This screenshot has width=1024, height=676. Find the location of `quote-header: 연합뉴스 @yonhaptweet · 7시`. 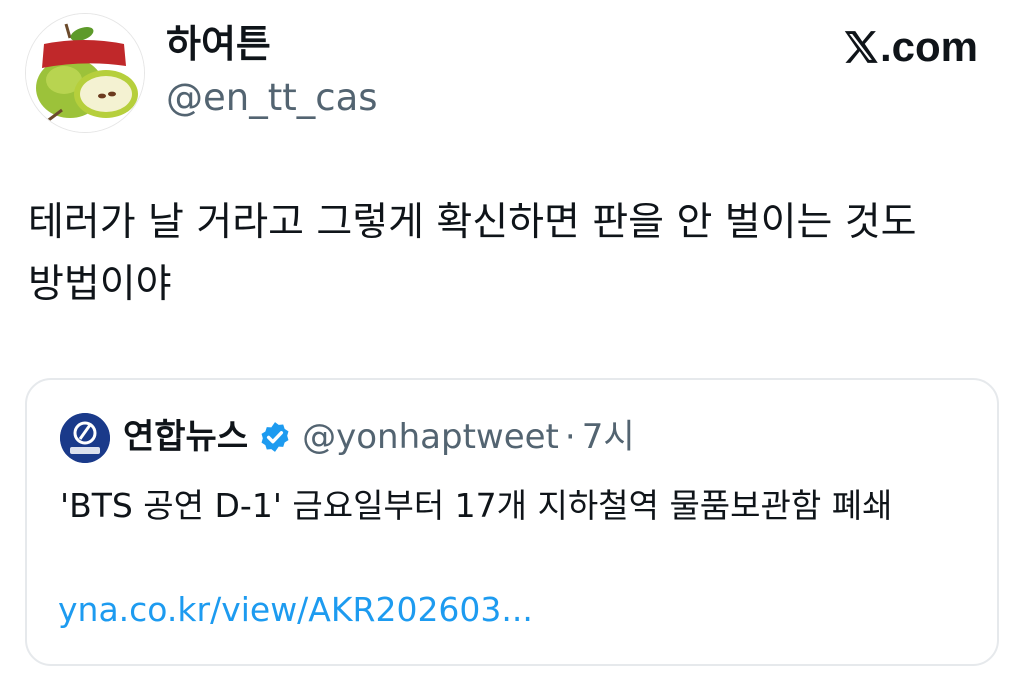

quote-header: 연합뉴스 @yonhaptweet · 7시 is located at coordinates (379, 437).